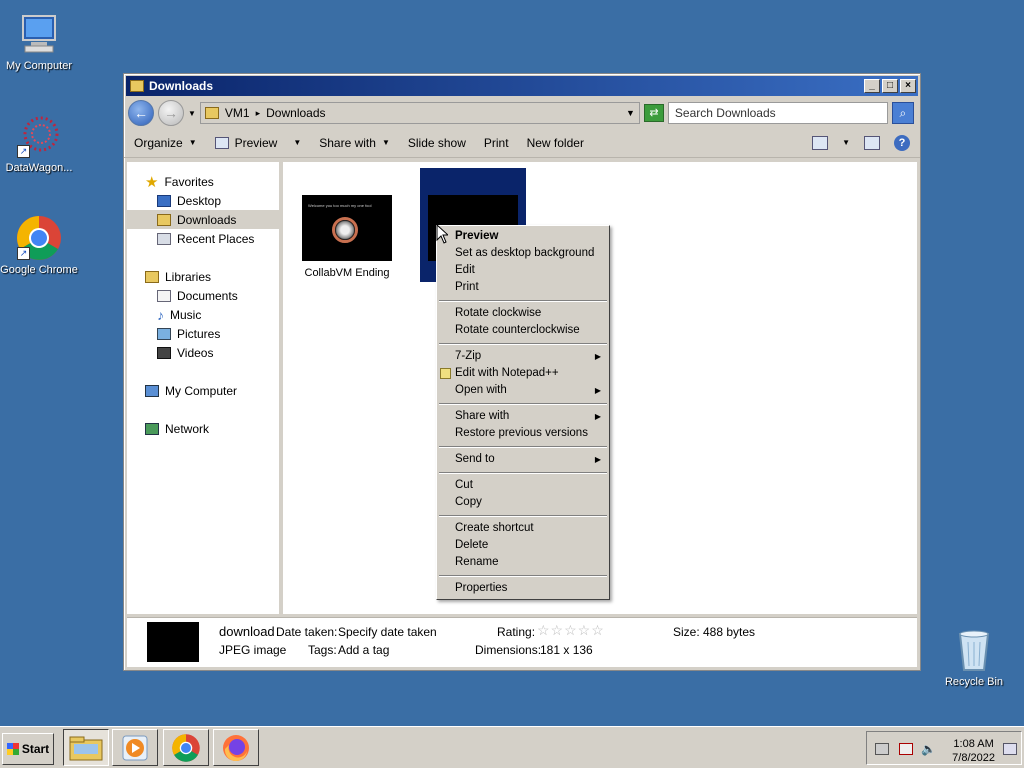 The image size is (1024, 768). I want to click on action-center-tray-icon, so click(906, 749).